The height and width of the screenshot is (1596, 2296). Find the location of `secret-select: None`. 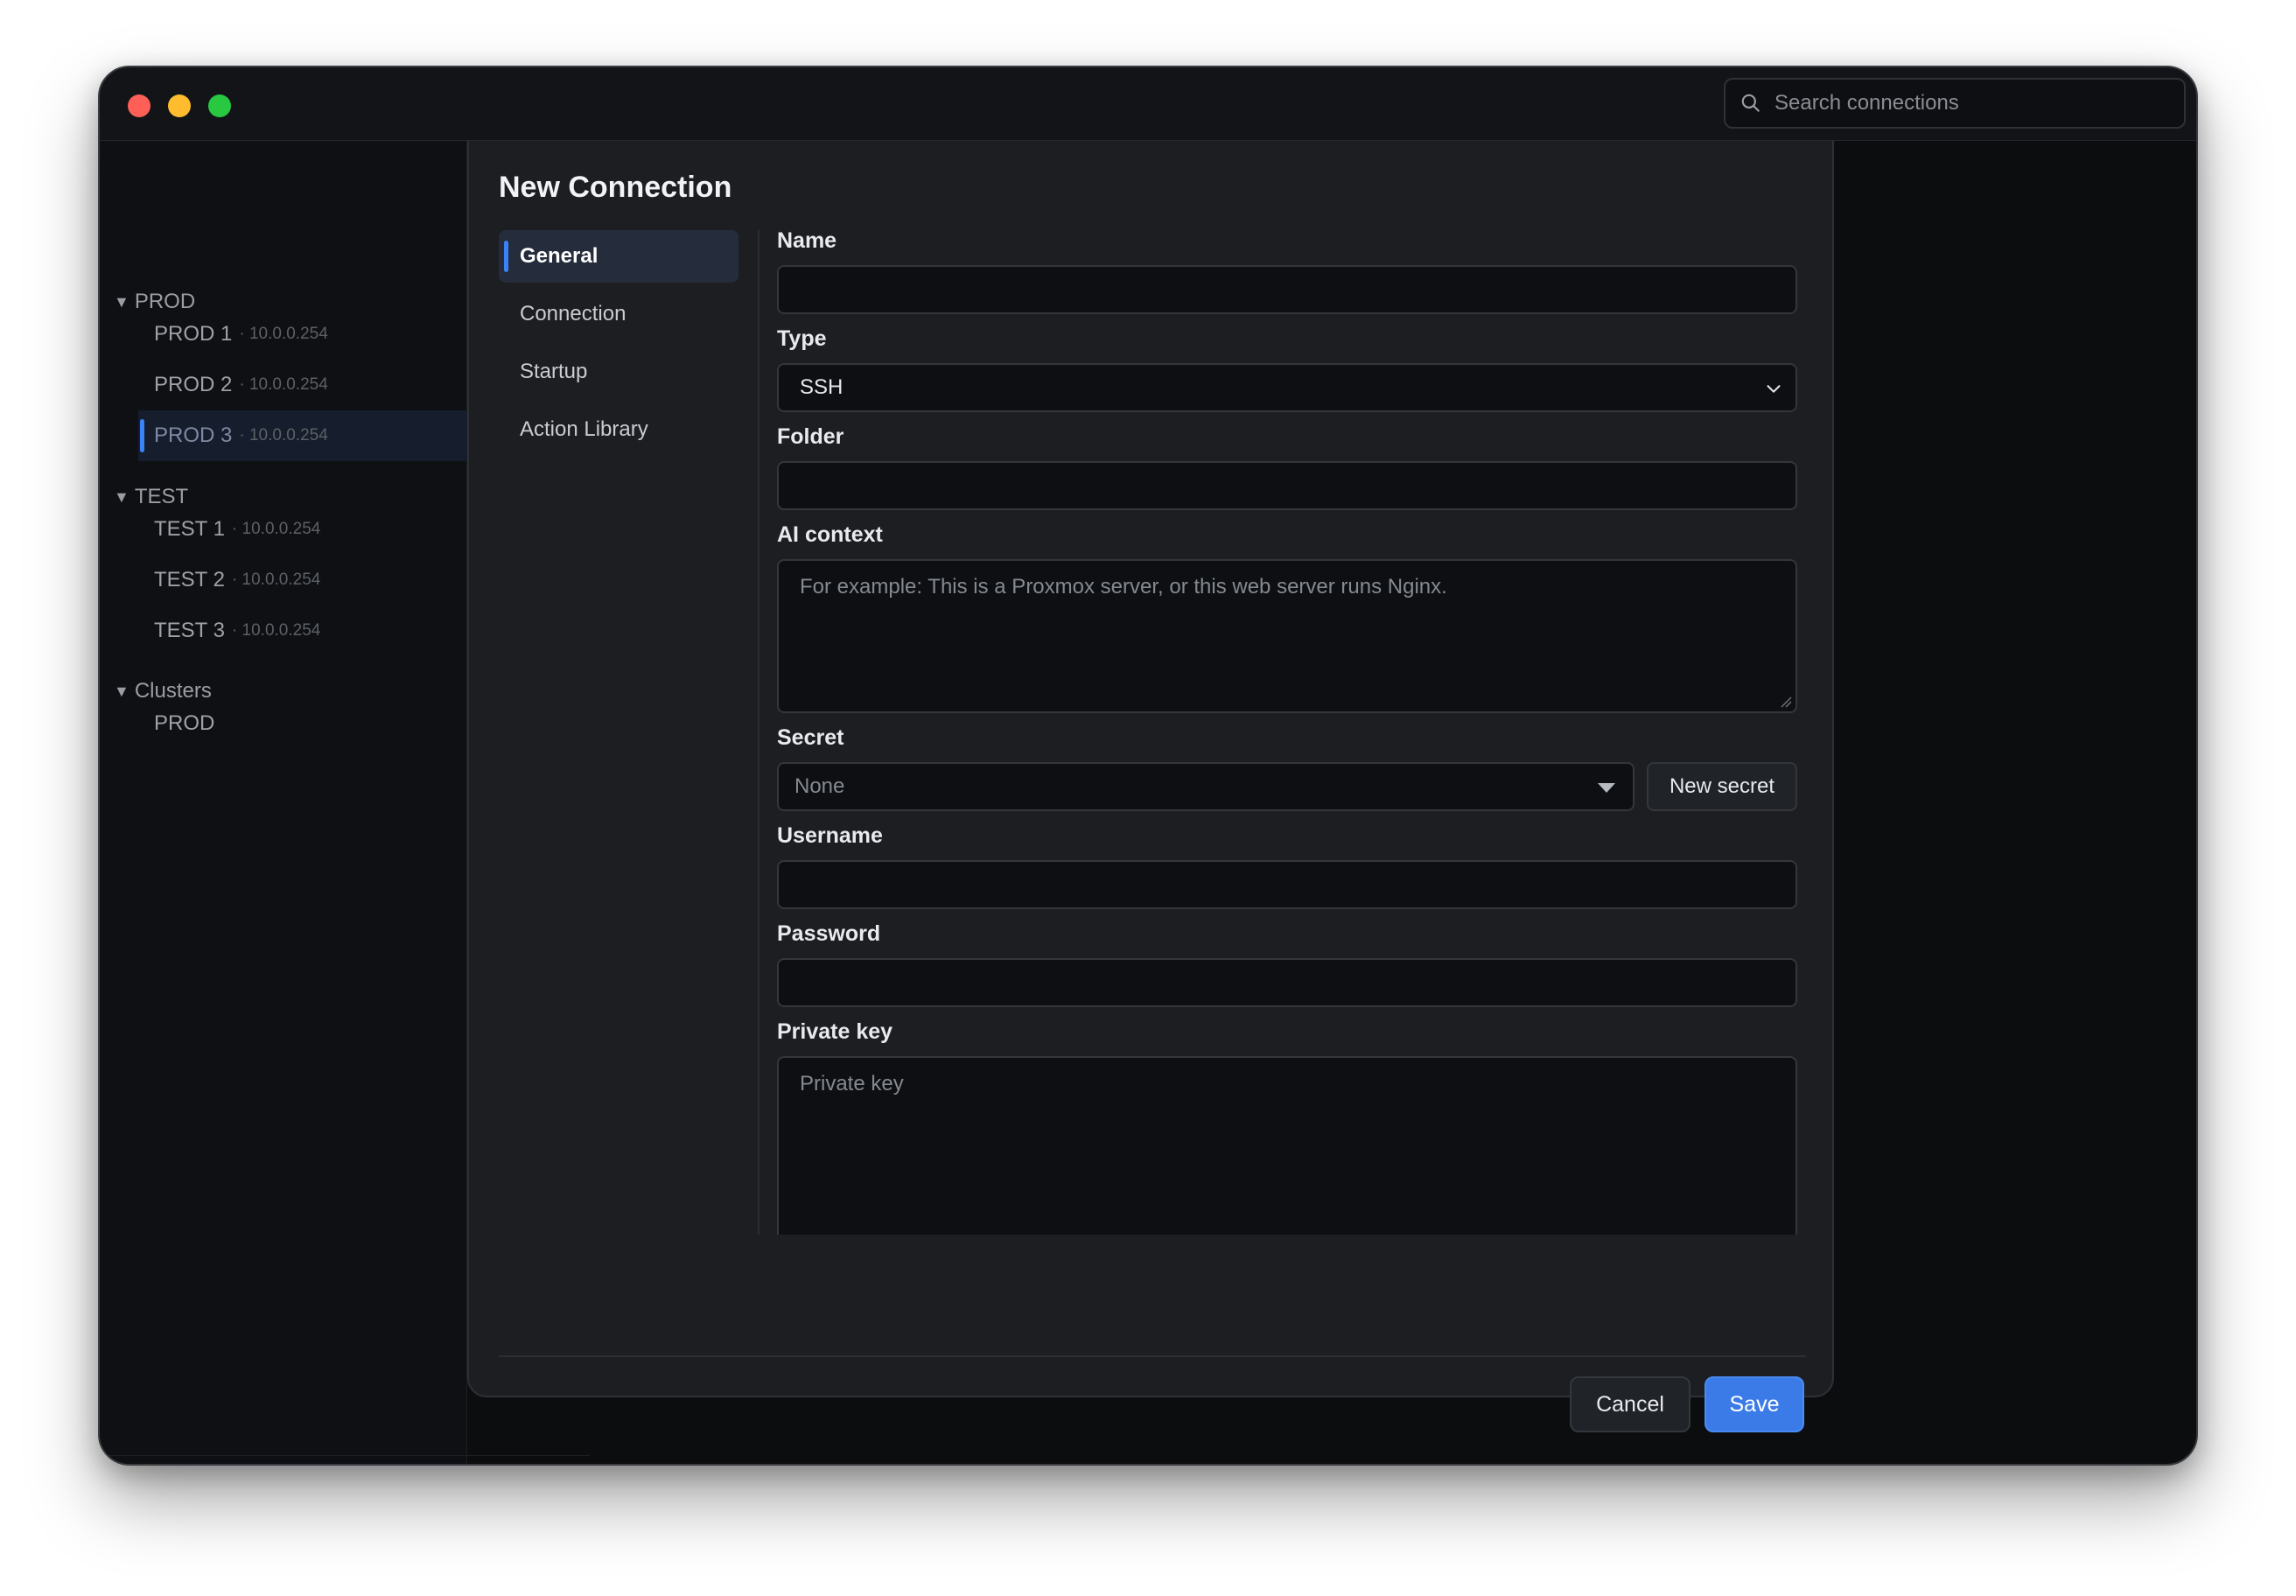

secret-select: None is located at coordinates (1205, 786).